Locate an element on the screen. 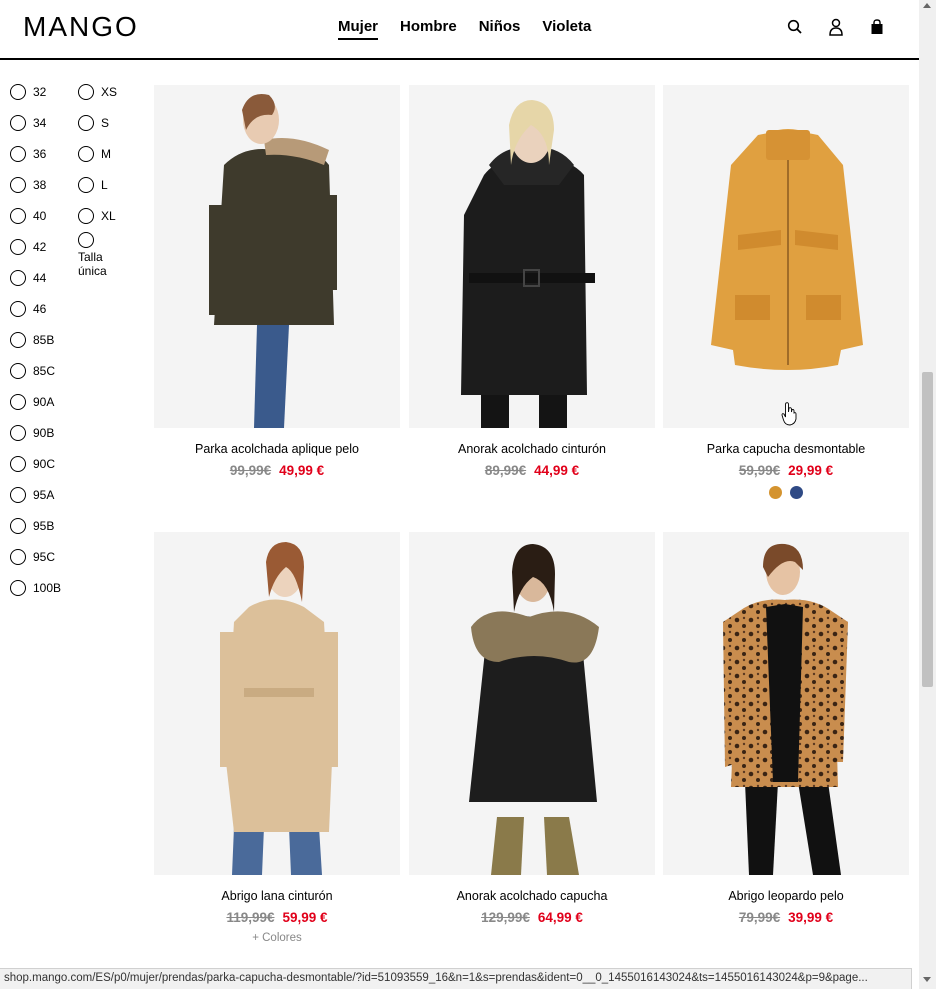 Image resolution: width=936 pixels, height=989 pixels. size-option: Talla única is located at coordinates (97, 254).